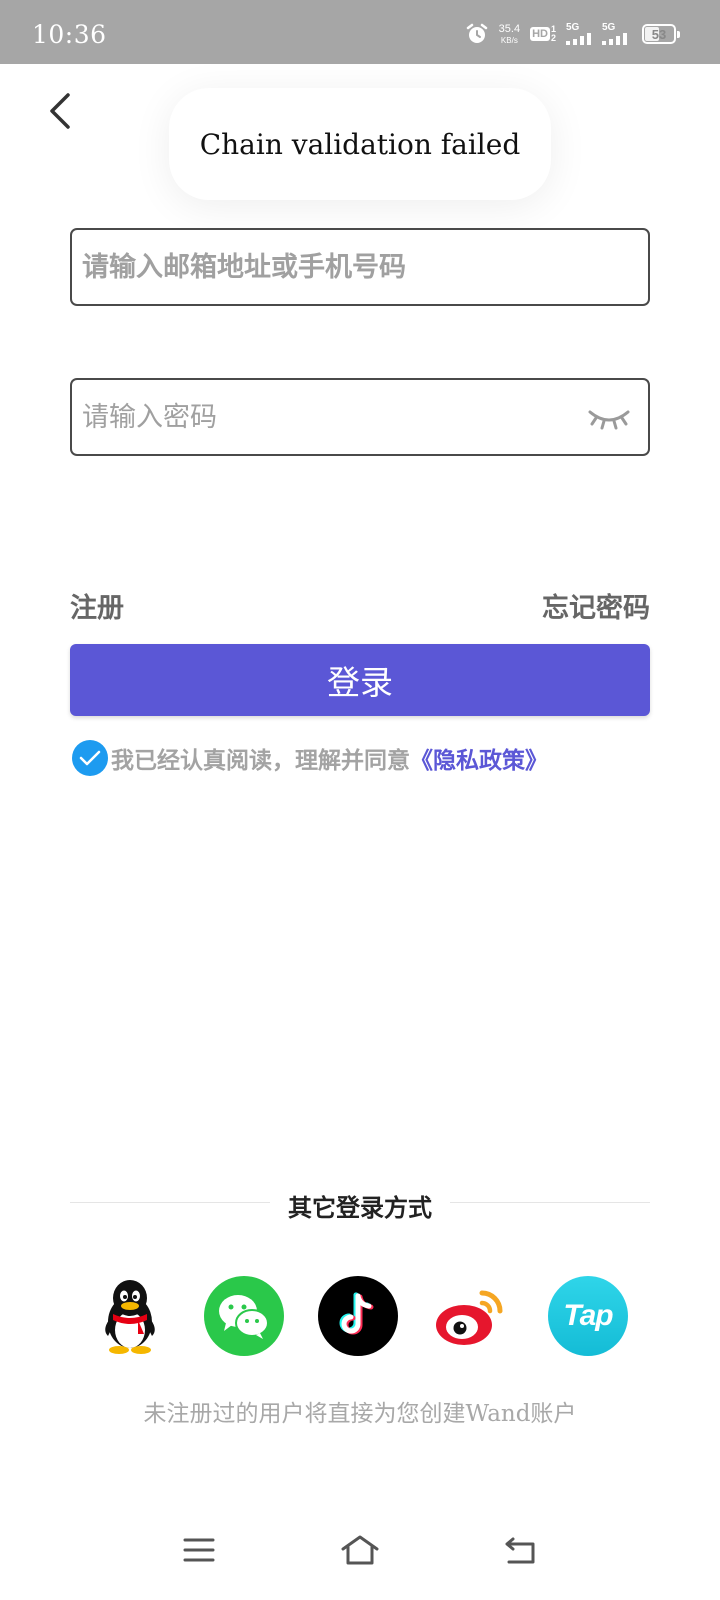  I want to click on other-login-divider: 其它登录方式, so click(360, 1205).